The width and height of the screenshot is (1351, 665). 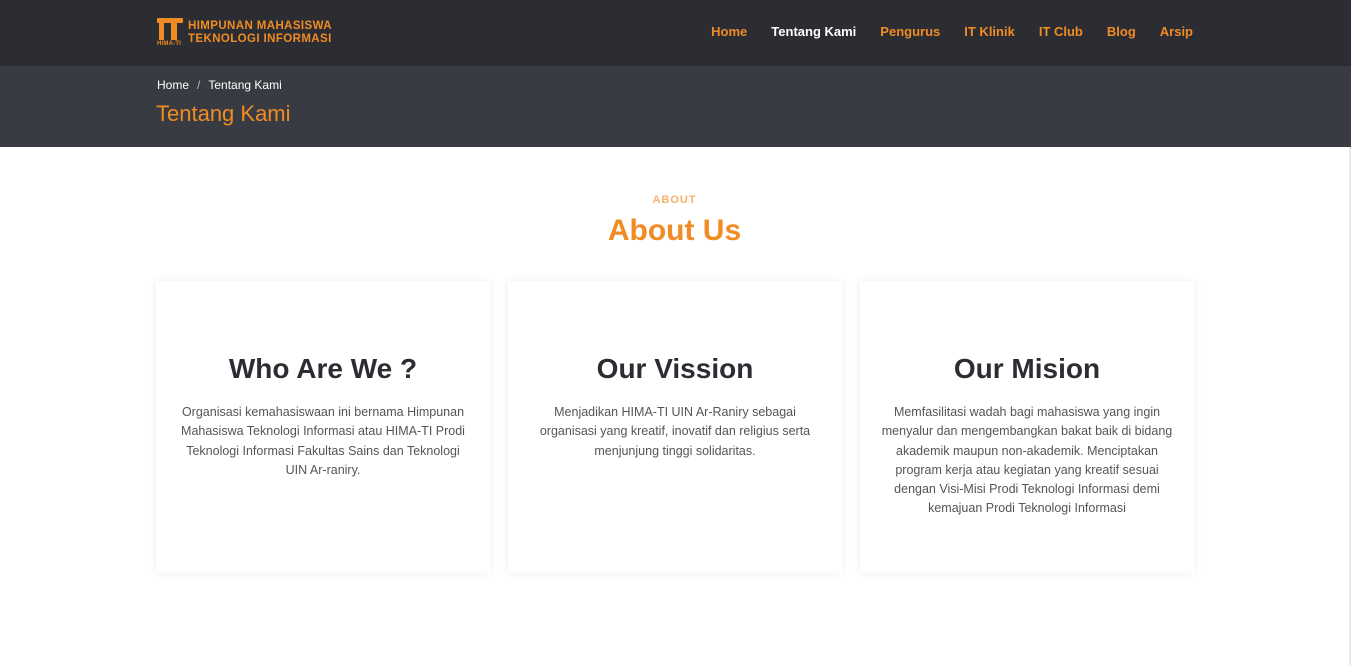 What do you see at coordinates (323, 368) in the screenshot?
I see `card-title: Who Are We ?` at bounding box center [323, 368].